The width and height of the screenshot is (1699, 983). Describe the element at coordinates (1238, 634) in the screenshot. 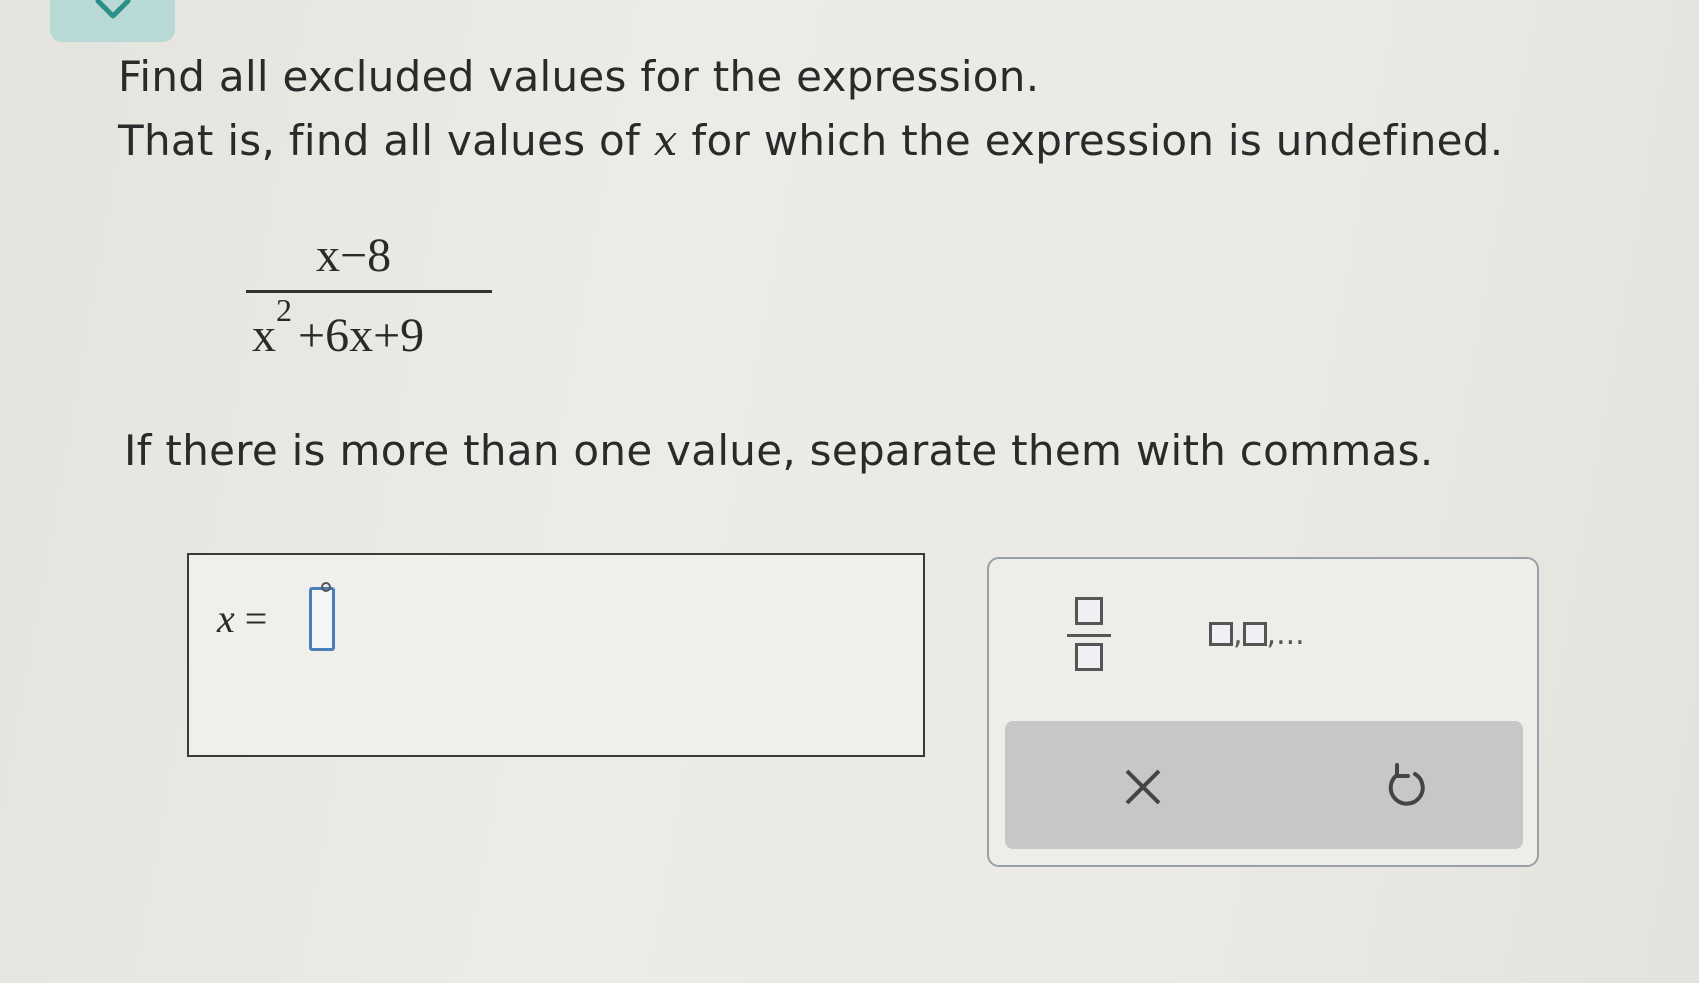

I see `list-comma: ,` at that location.